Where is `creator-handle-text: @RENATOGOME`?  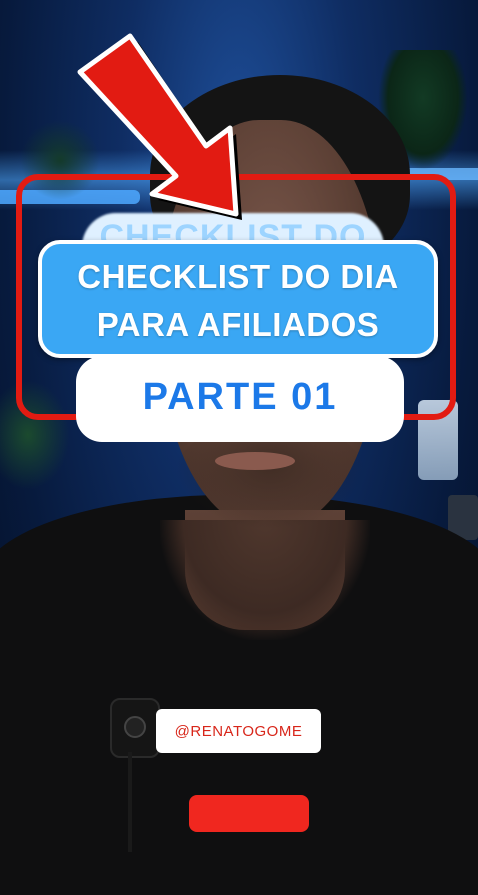
creator-handle-text: @RENATOGOME is located at coordinates (238, 731).